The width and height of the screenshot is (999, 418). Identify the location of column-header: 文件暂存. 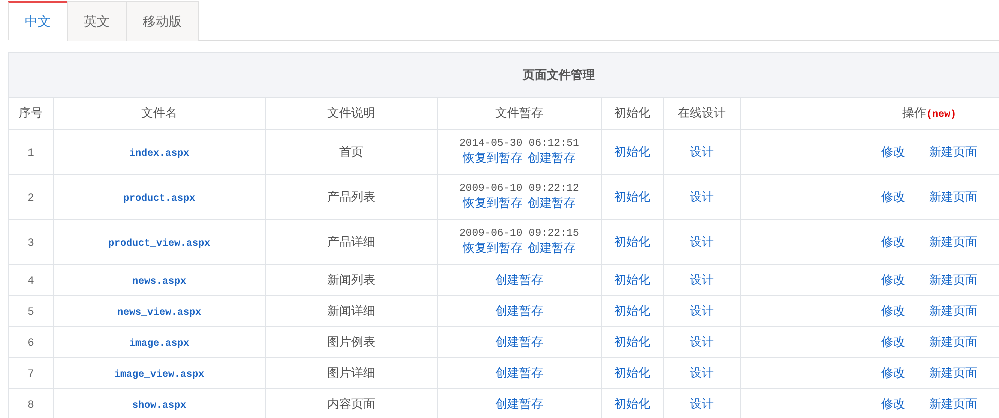
(520, 114).